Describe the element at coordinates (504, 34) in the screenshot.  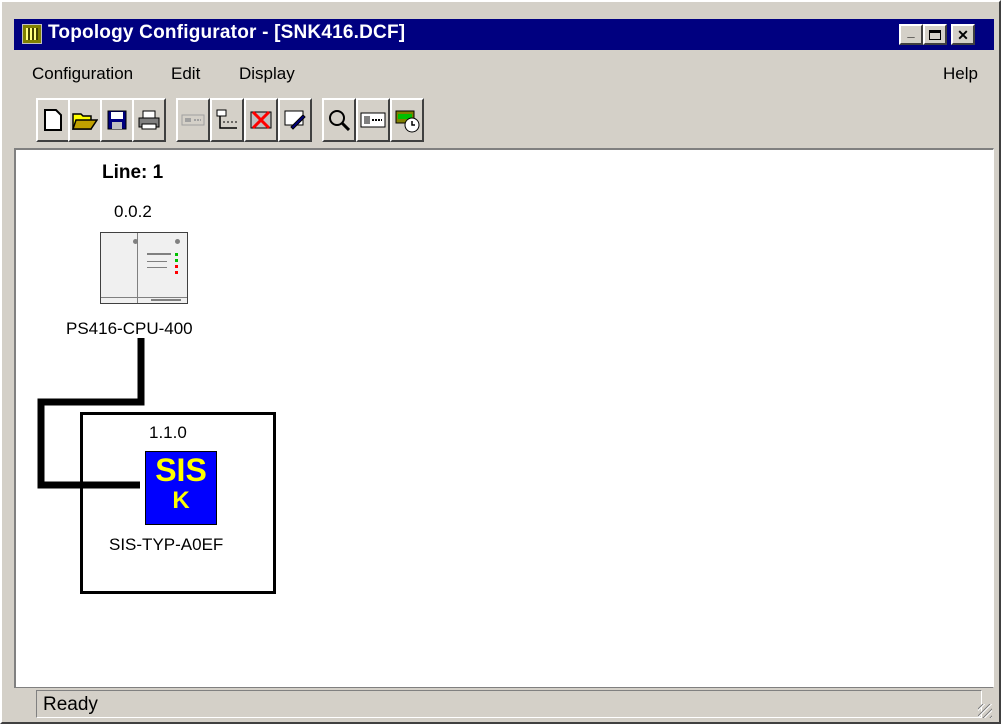
I see `title-bar: Topology Configurator - [SNK416.DCF] _ ✕` at that location.